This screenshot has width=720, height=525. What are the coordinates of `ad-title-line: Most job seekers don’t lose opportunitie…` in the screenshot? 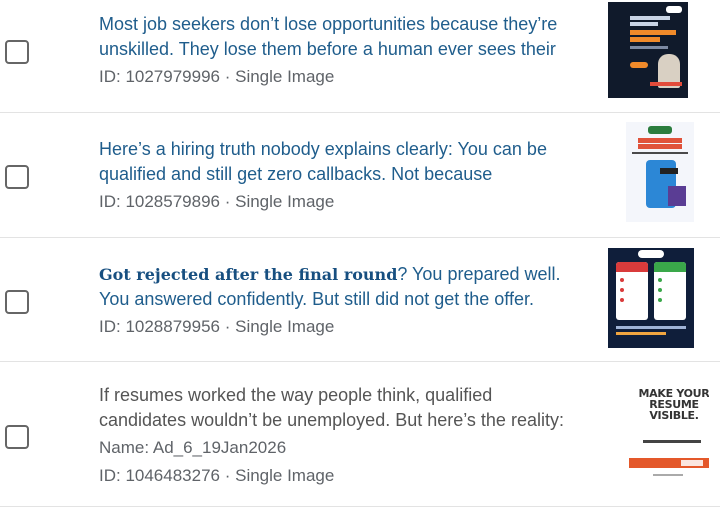 It's located at (339, 24).